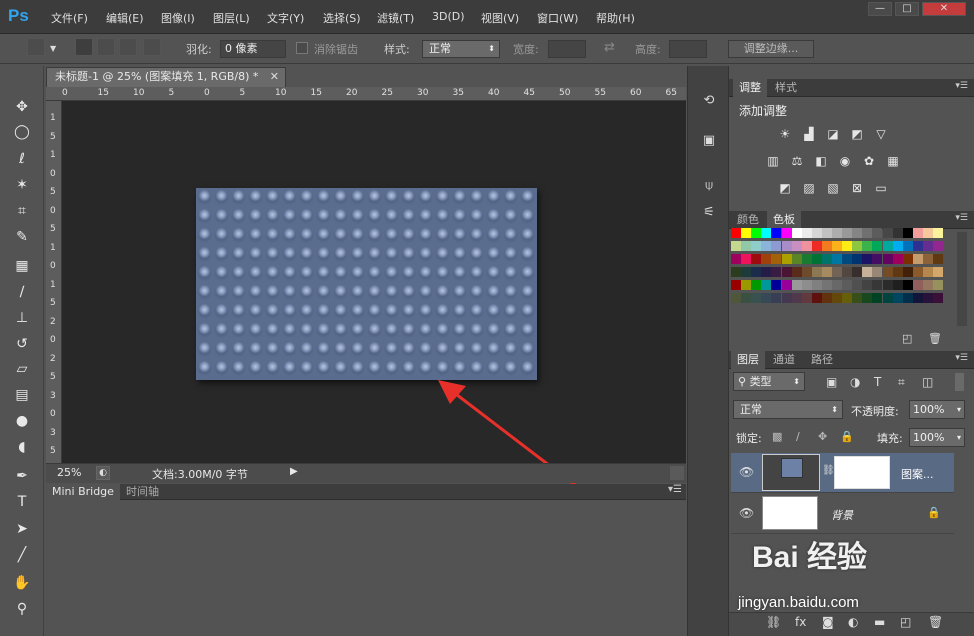 The height and width of the screenshot is (636, 974). I want to click on feather-input: 0 像素, so click(253, 49).